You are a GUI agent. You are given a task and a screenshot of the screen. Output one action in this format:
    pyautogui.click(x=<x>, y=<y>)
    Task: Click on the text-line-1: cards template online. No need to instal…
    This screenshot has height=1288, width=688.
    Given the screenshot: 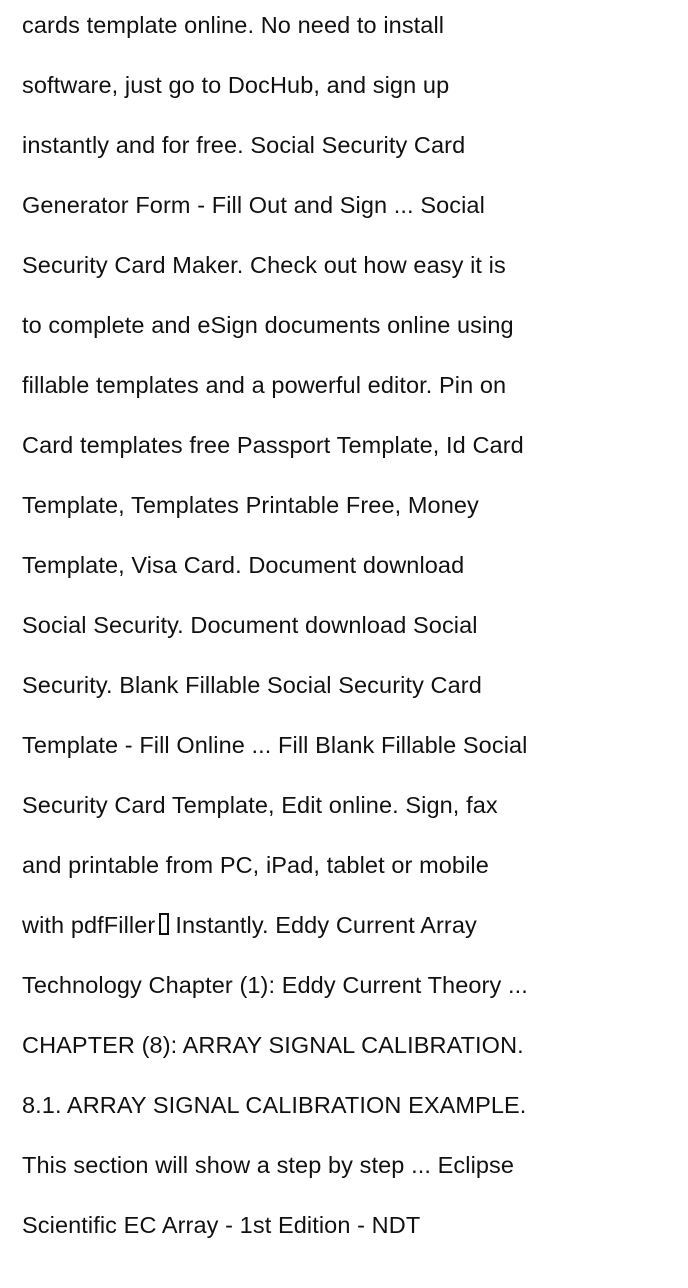 What is the action you would take?
    pyautogui.click(x=233, y=25)
    